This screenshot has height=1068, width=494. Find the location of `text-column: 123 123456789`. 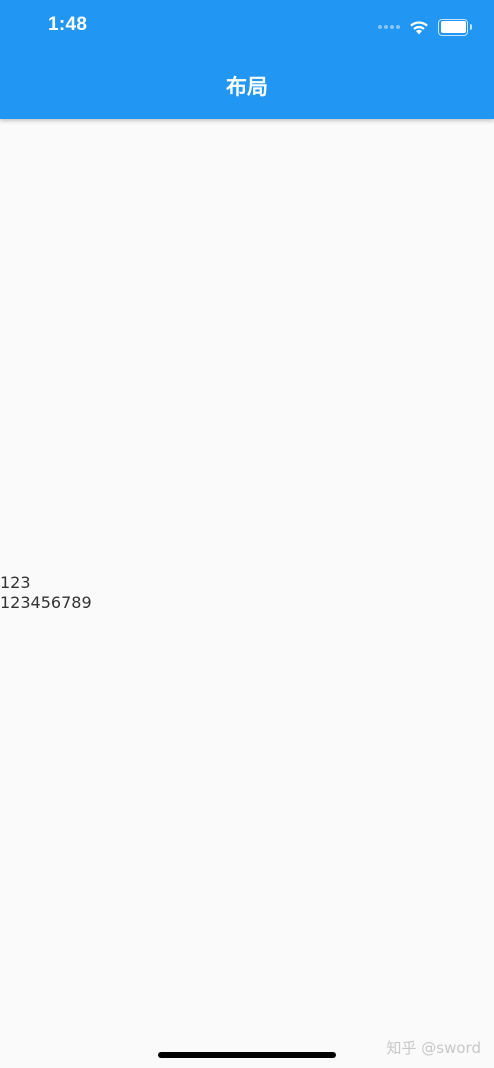

text-column: 123 123456789 is located at coordinates (46, 593).